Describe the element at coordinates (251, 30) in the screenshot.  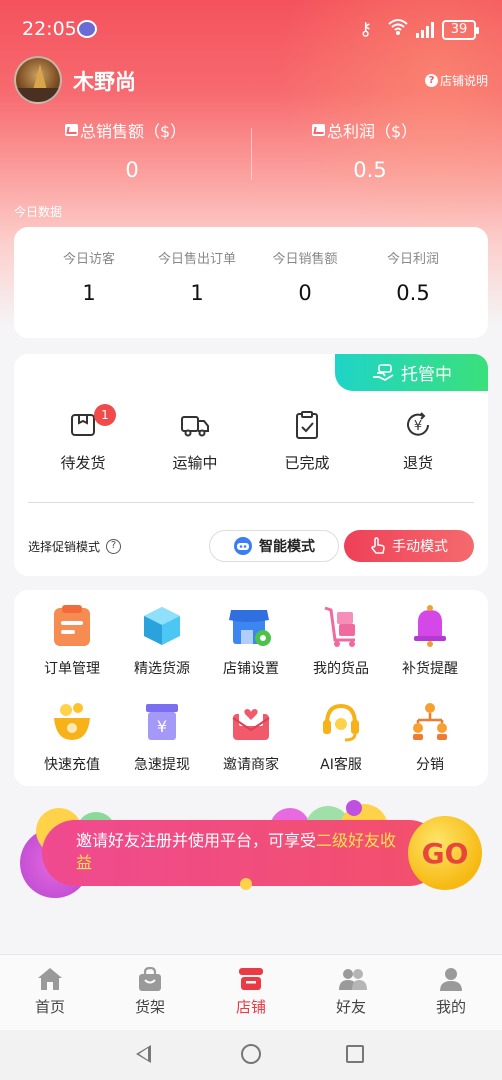
I see `status-bar: 22:05 ⚷ 39` at that location.